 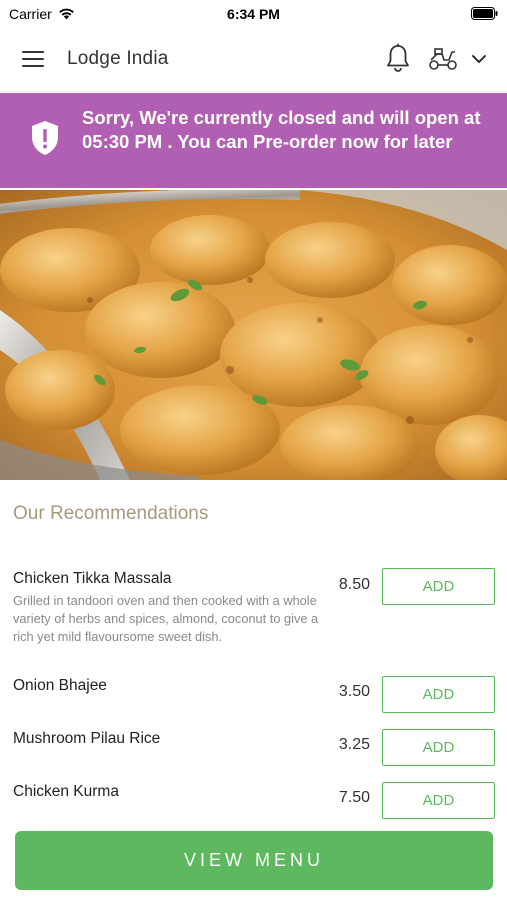 What do you see at coordinates (60, 685) in the screenshot?
I see `item-name: Onion Bhajee` at bounding box center [60, 685].